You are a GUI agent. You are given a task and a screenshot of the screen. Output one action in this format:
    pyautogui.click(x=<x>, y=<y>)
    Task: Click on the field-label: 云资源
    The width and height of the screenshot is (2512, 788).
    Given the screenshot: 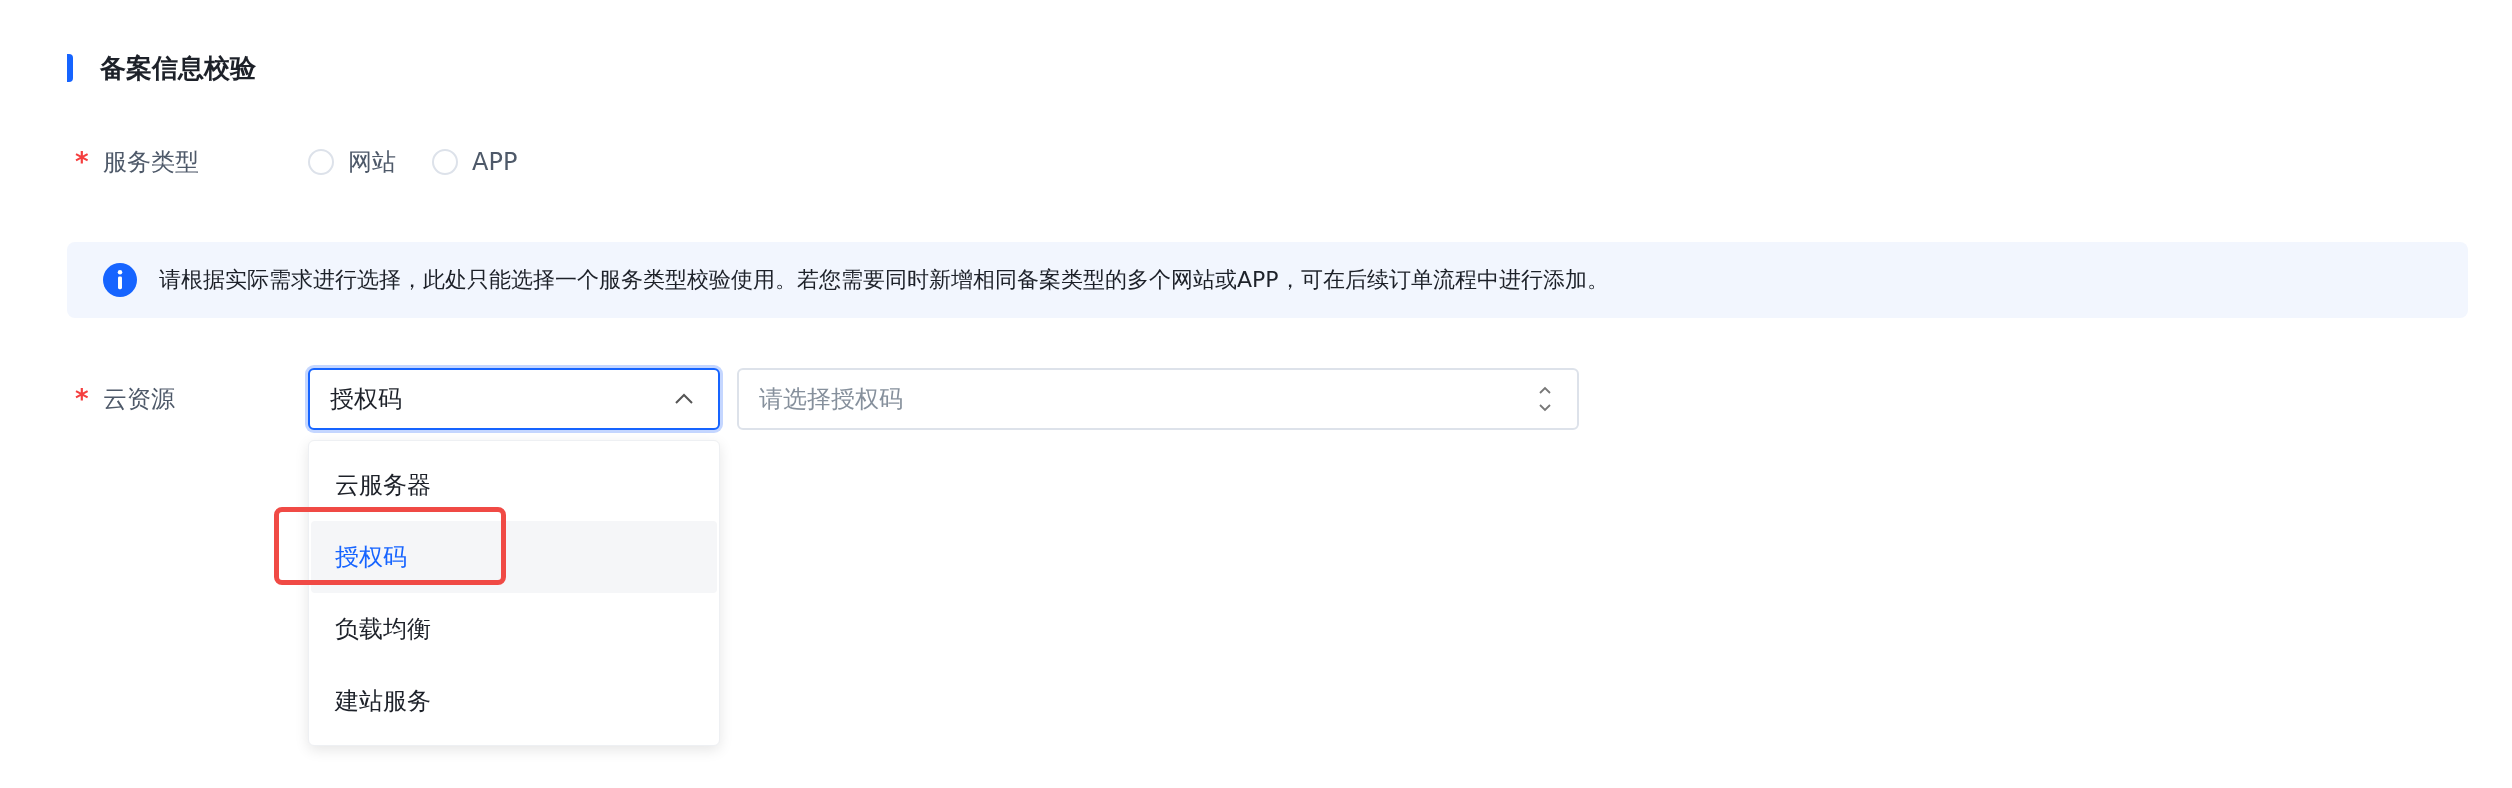 What is the action you would take?
    pyautogui.click(x=138, y=399)
    